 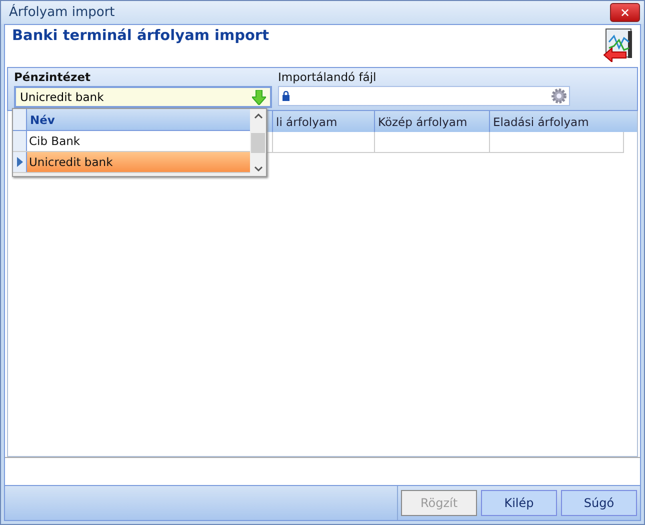 I want to click on page-title: Banki terminál árfolyam import, so click(x=141, y=37).